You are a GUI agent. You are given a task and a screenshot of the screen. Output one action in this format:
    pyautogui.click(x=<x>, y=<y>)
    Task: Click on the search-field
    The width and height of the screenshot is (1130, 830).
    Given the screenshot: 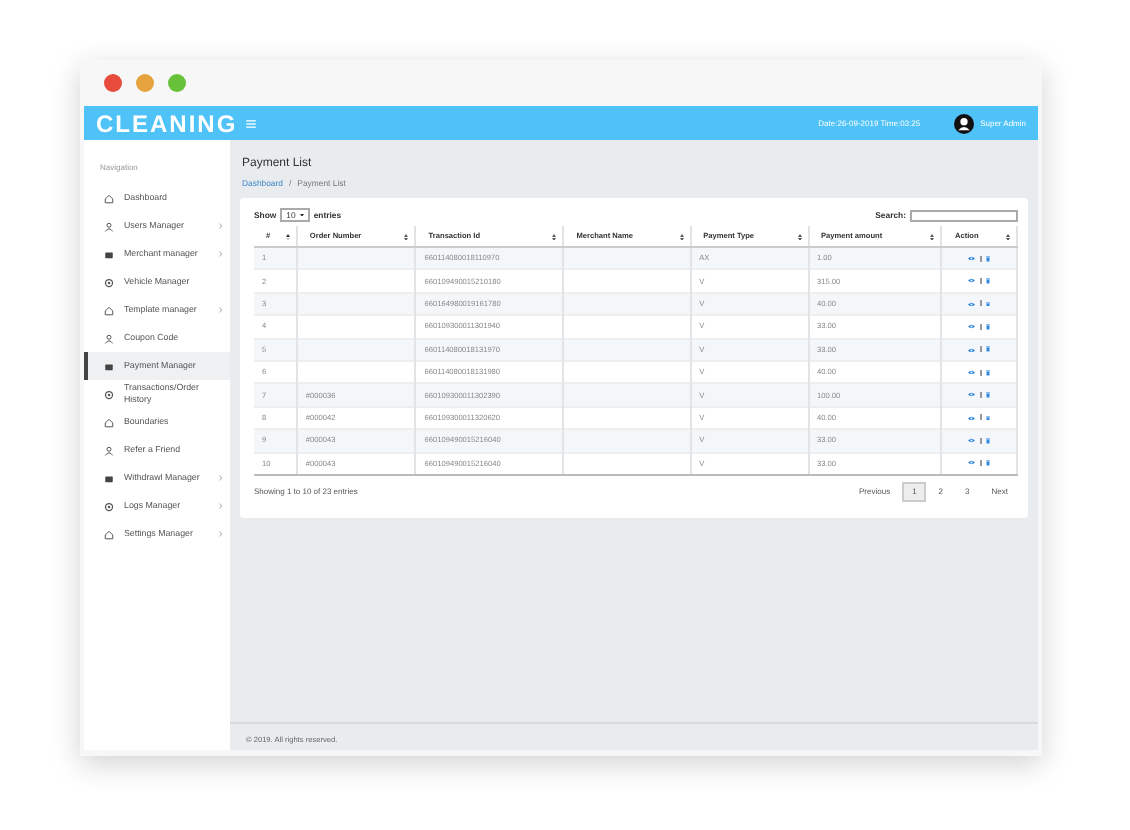 What is the action you would take?
    pyautogui.click(x=964, y=215)
    